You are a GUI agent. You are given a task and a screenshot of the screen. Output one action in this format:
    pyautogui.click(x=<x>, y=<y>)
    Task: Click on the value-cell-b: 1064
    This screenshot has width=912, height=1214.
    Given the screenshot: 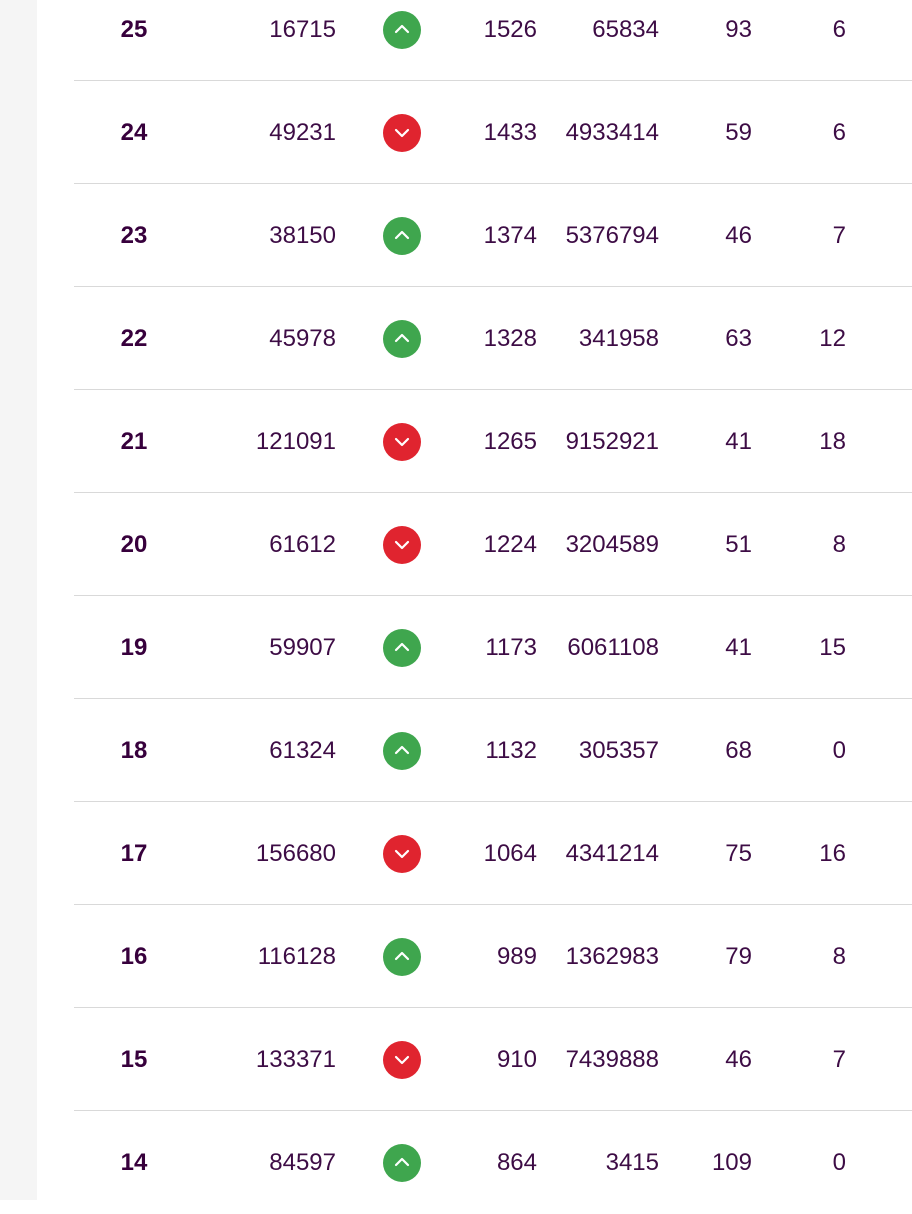 What is the action you would take?
    pyautogui.click(x=510, y=853)
    